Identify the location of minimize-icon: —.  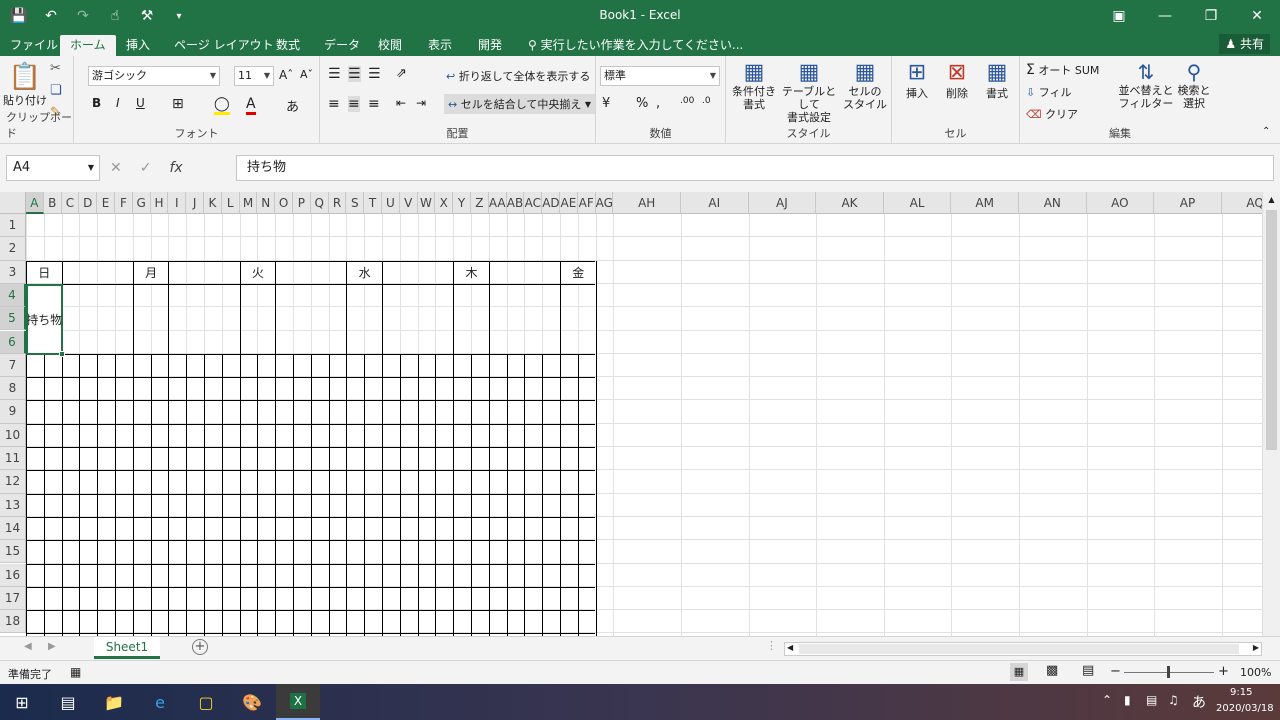
(1165, 16).